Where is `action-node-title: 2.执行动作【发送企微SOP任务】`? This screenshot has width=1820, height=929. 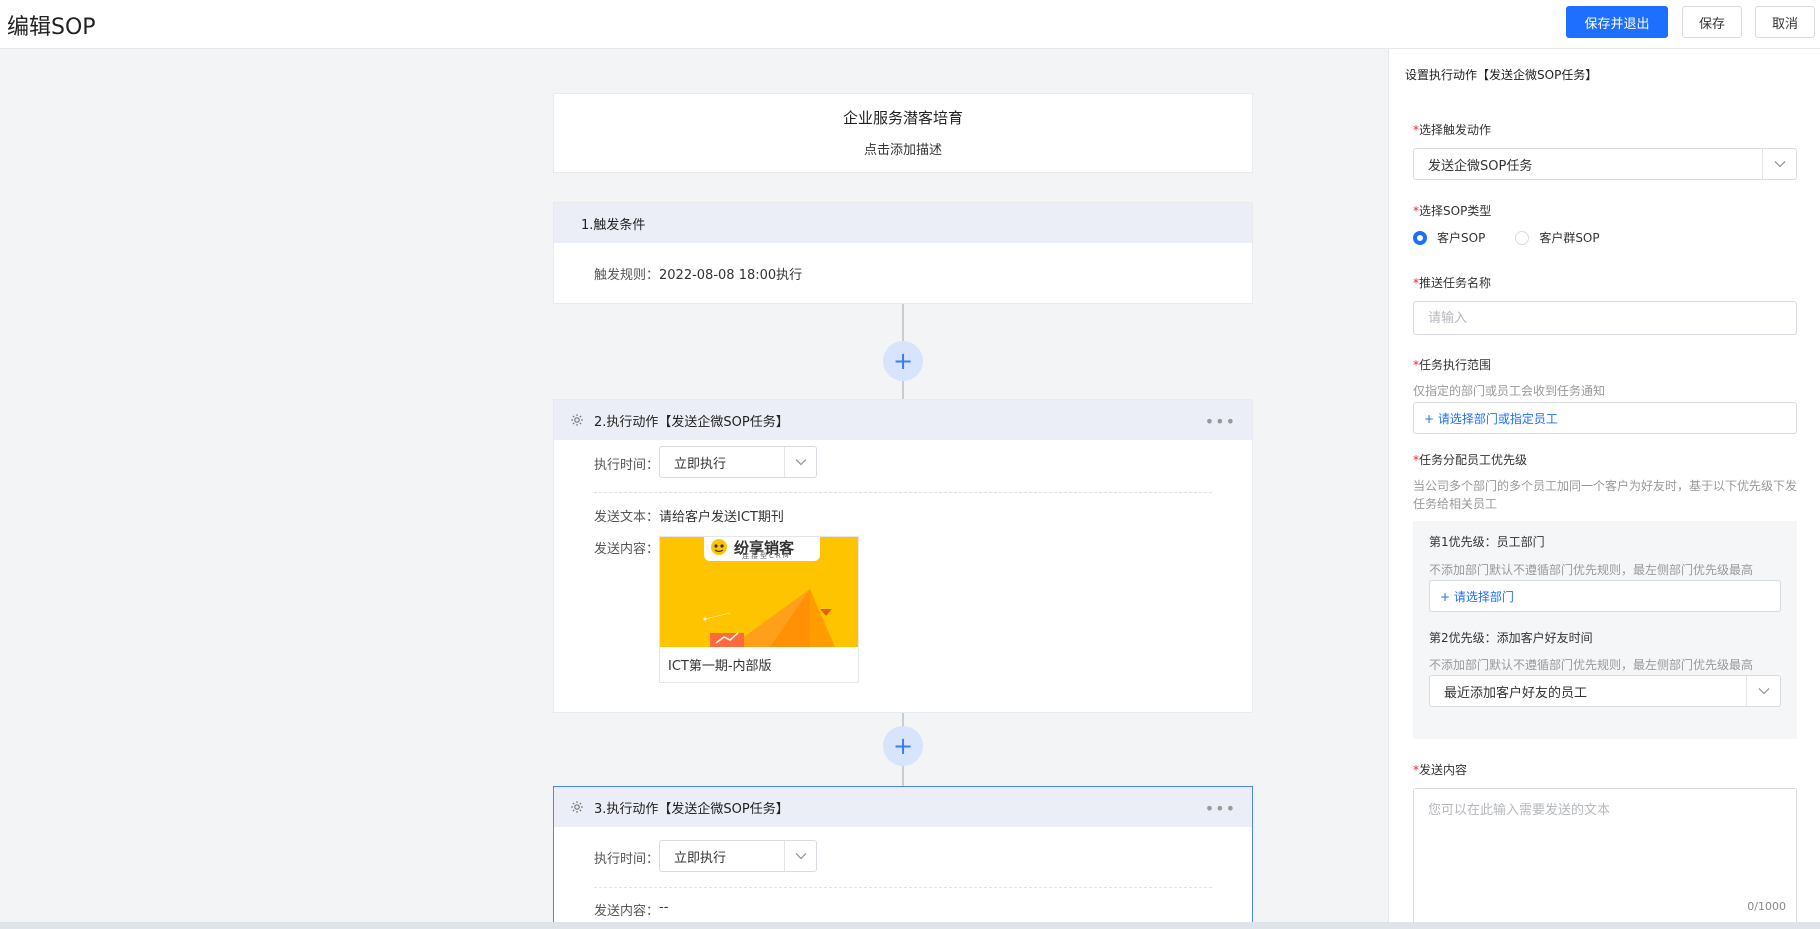 action-node-title: 2.执行动作【发送企微SOP任务】 is located at coordinates (691, 422).